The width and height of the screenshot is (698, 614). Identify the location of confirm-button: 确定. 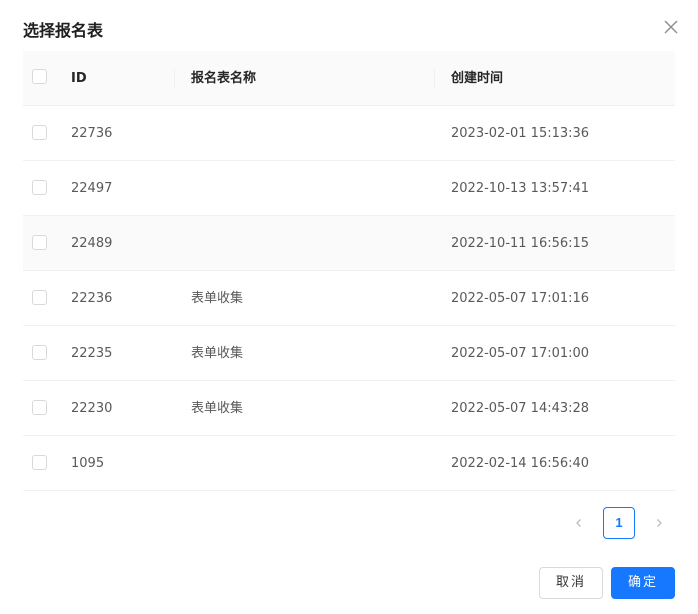
(643, 583).